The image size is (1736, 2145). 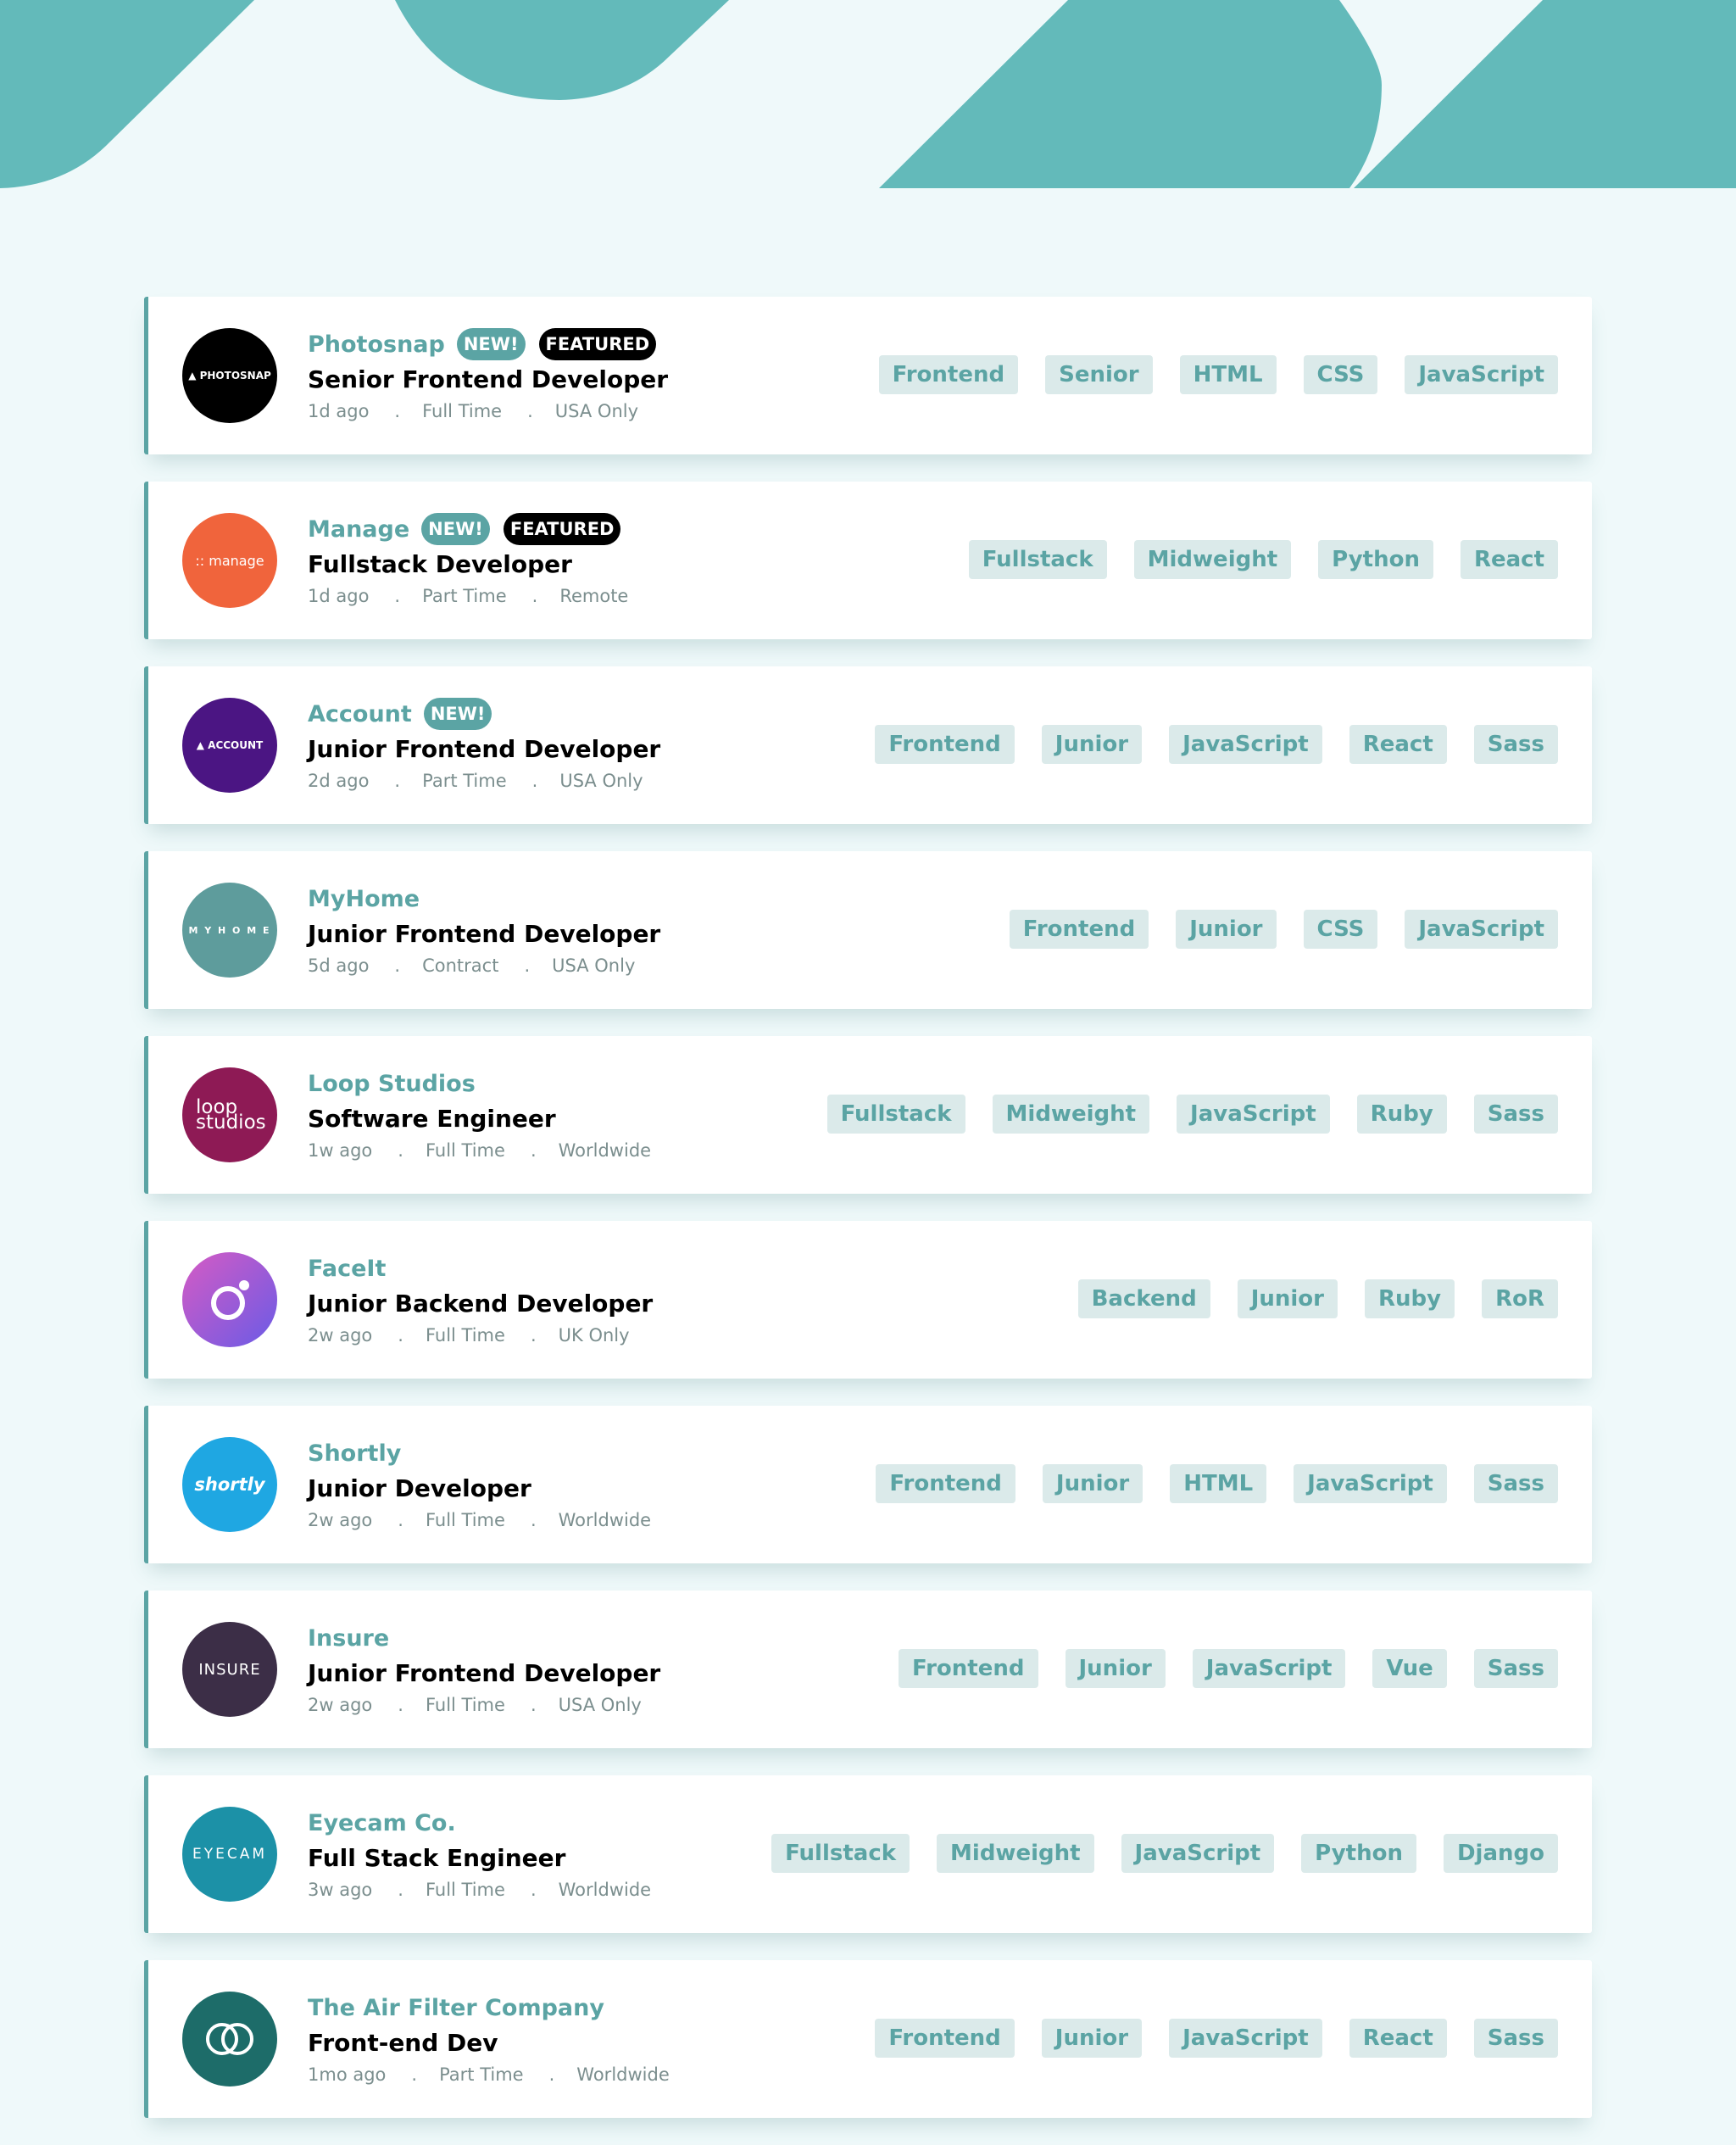 I want to click on filter-tag: Backend, so click(x=1143, y=1298).